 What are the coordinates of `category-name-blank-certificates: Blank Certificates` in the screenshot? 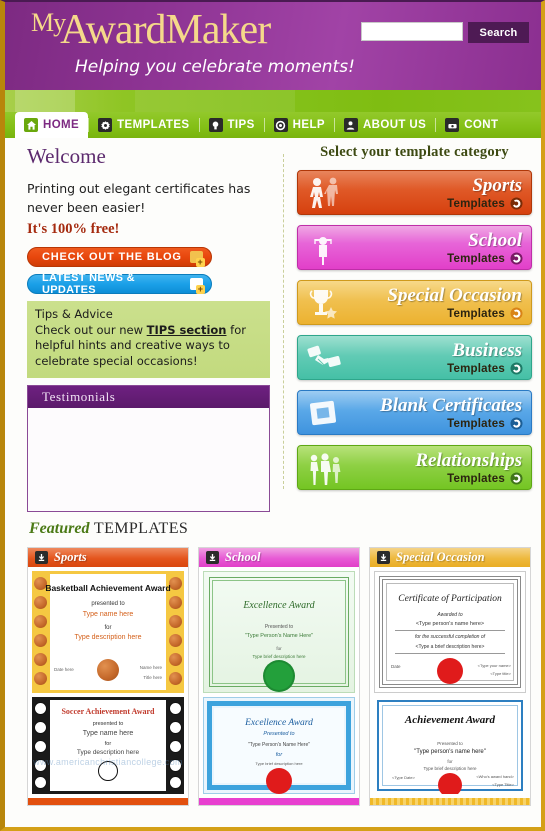 It's located at (451, 405).